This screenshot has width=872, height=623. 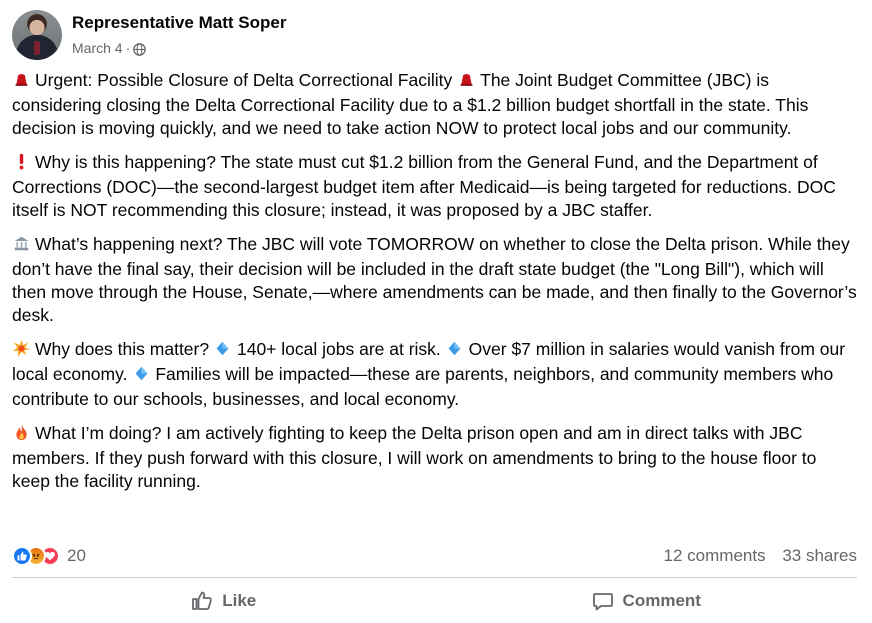 What do you see at coordinates (602, 602) in the screenshot?
I see `comment-bubble-icon` at bounding box center [602, 602].